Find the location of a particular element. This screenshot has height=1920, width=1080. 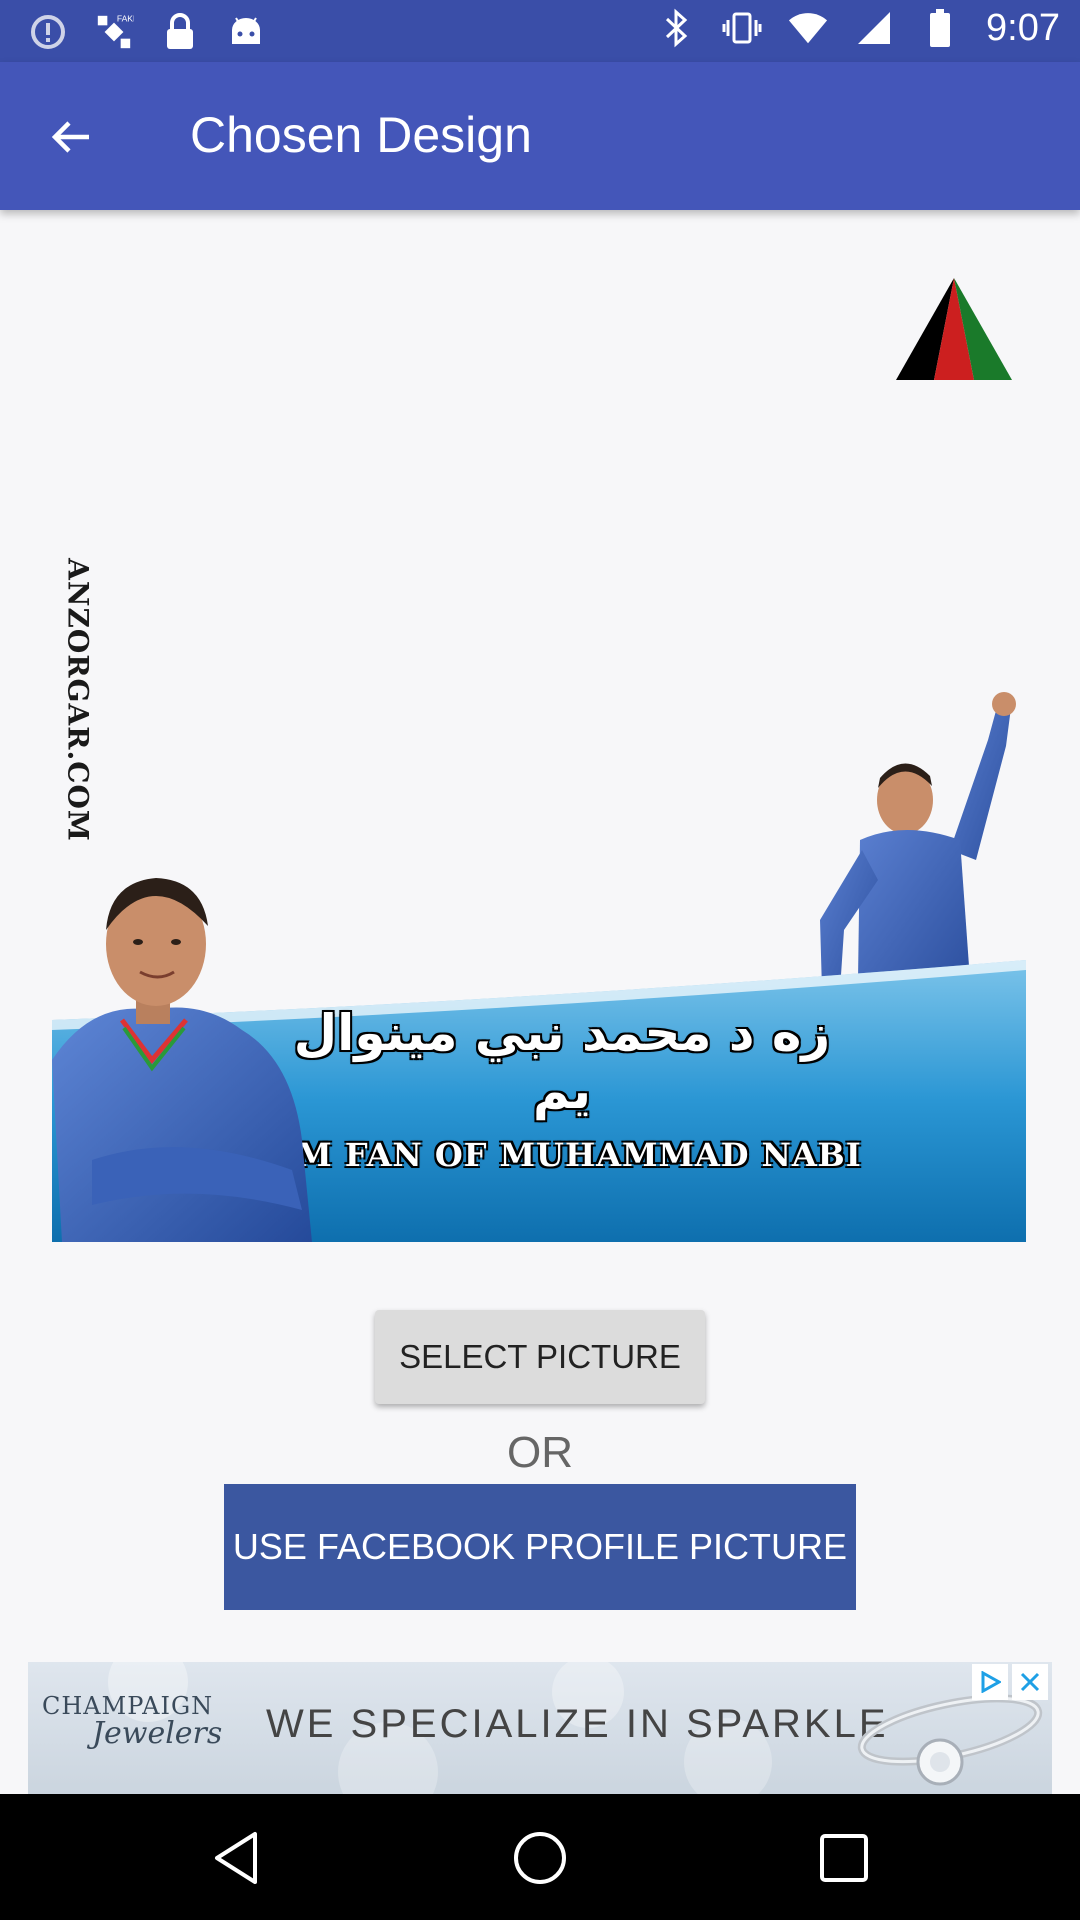

nav-recents-button is located at coordinates (844, 1858).